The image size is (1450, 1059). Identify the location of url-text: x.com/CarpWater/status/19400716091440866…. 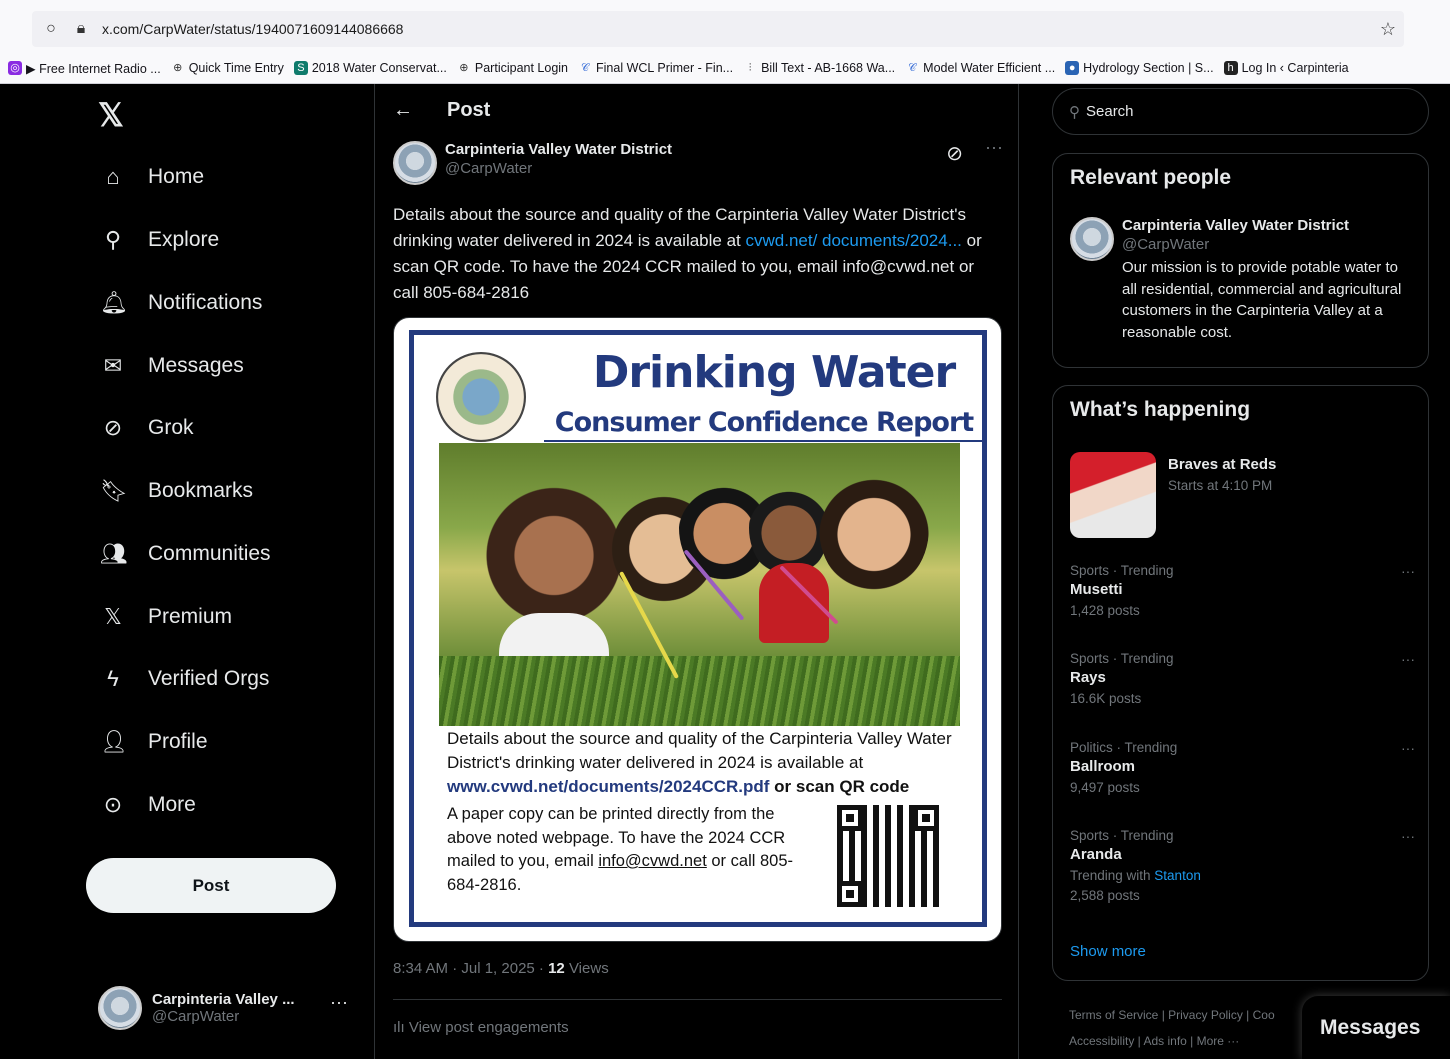
(252, 29).